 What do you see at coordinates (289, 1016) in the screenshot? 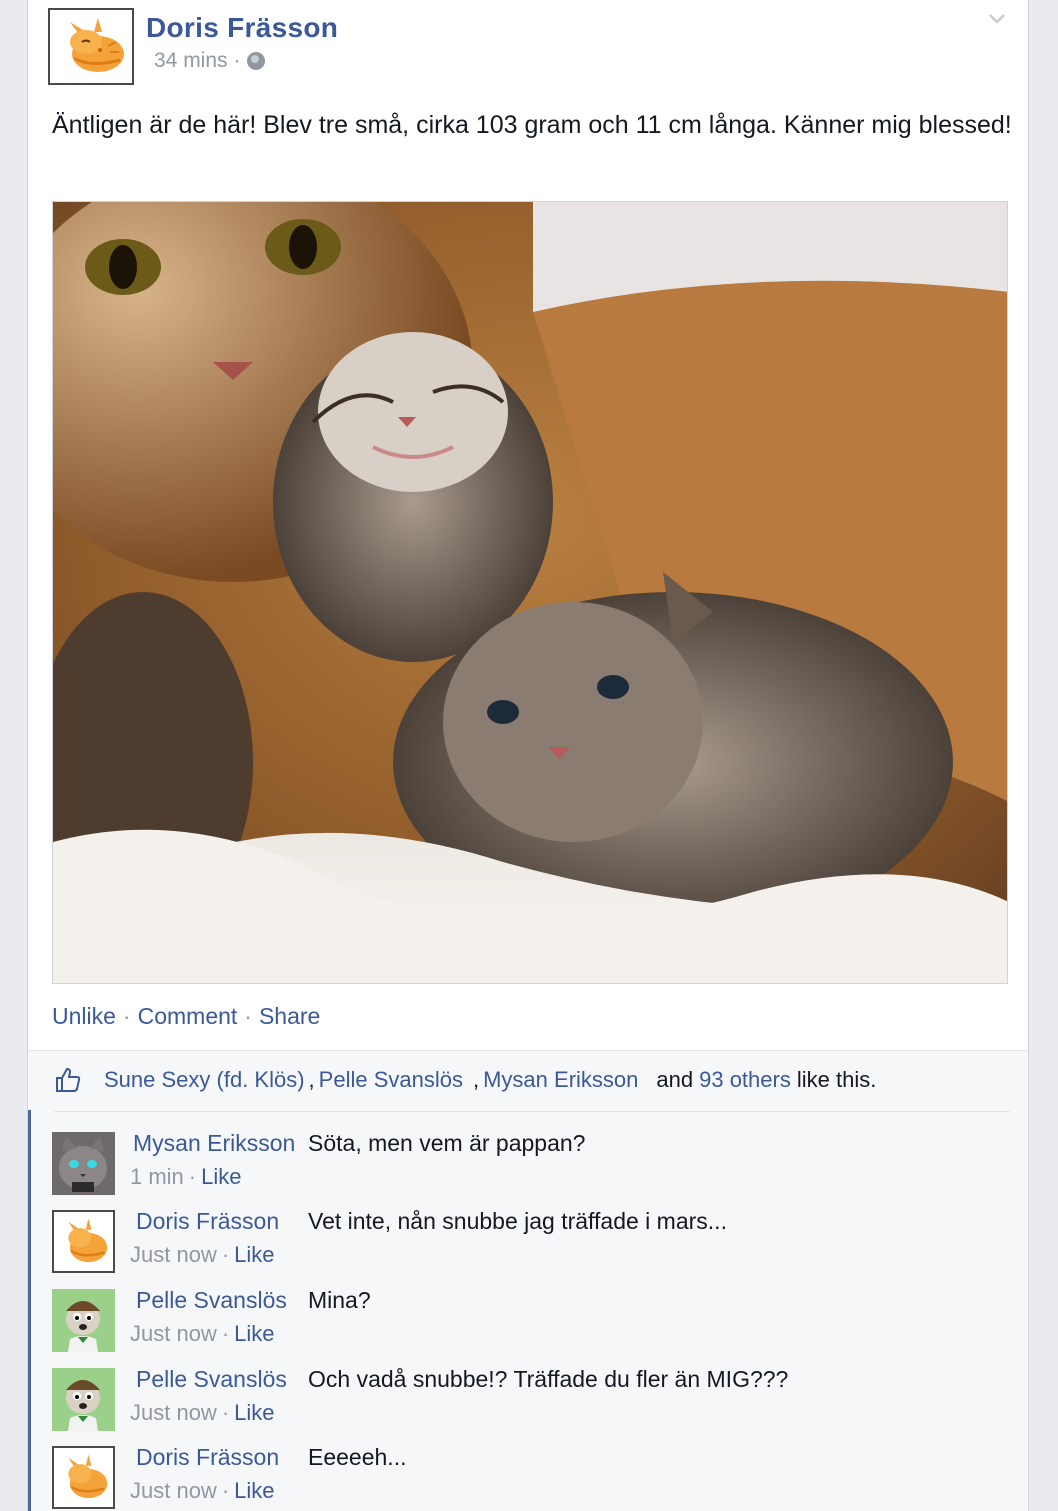
I see `share-link: Share` at bounding box center [289, 1016].